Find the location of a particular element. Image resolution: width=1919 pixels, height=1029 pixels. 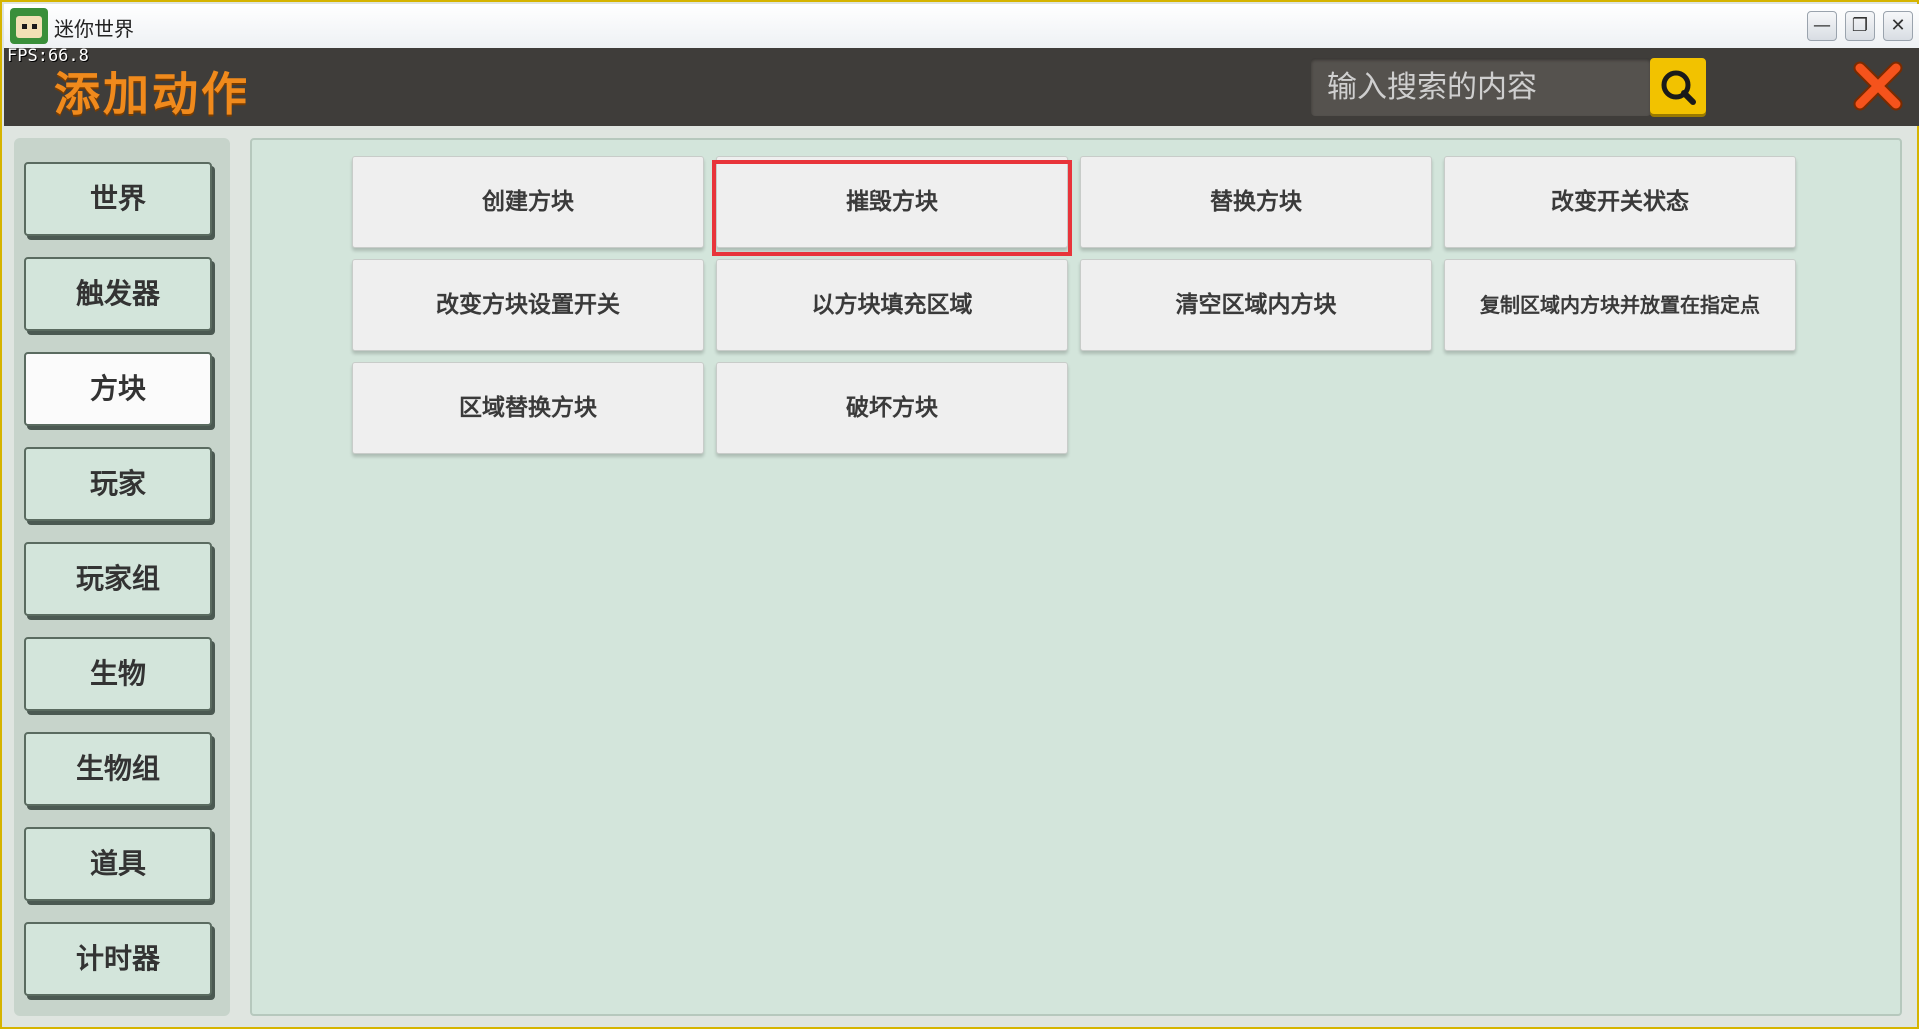

sidebar-item-trigger: 触发器 is located at coordinates (118, 294).